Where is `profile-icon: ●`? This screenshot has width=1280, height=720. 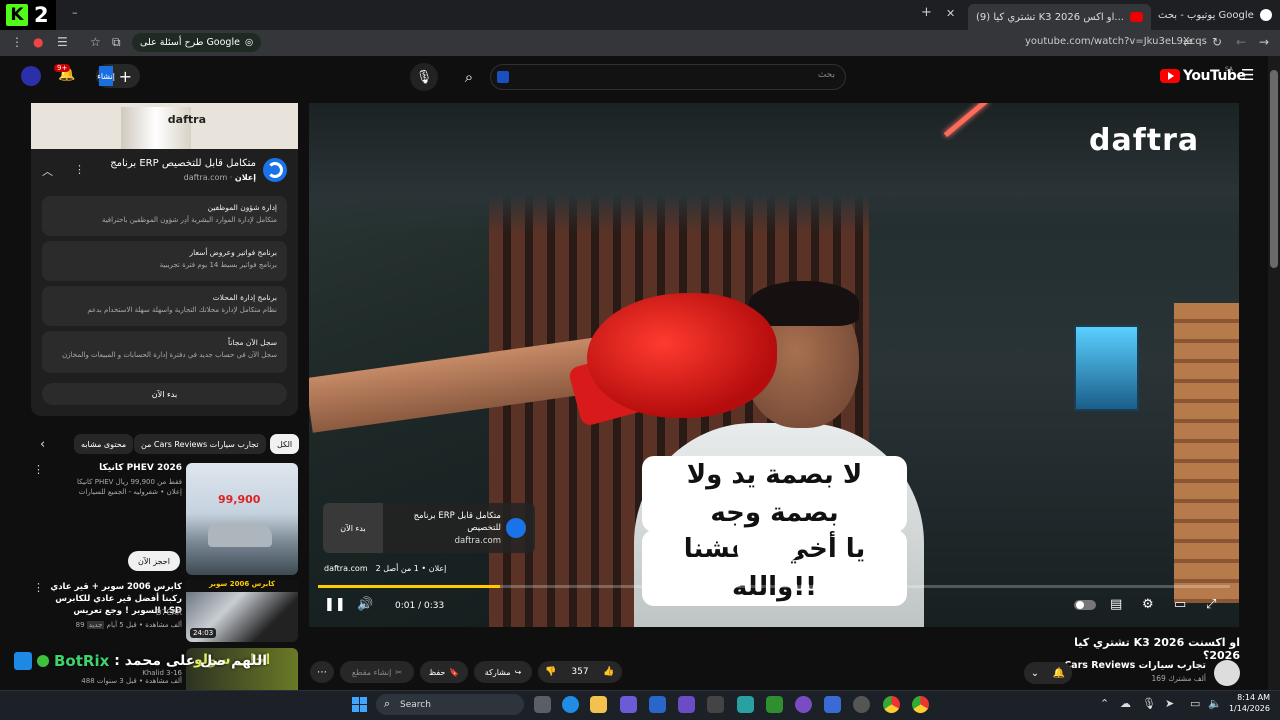 profile-icon: ● is located at coordinates (38, 42).